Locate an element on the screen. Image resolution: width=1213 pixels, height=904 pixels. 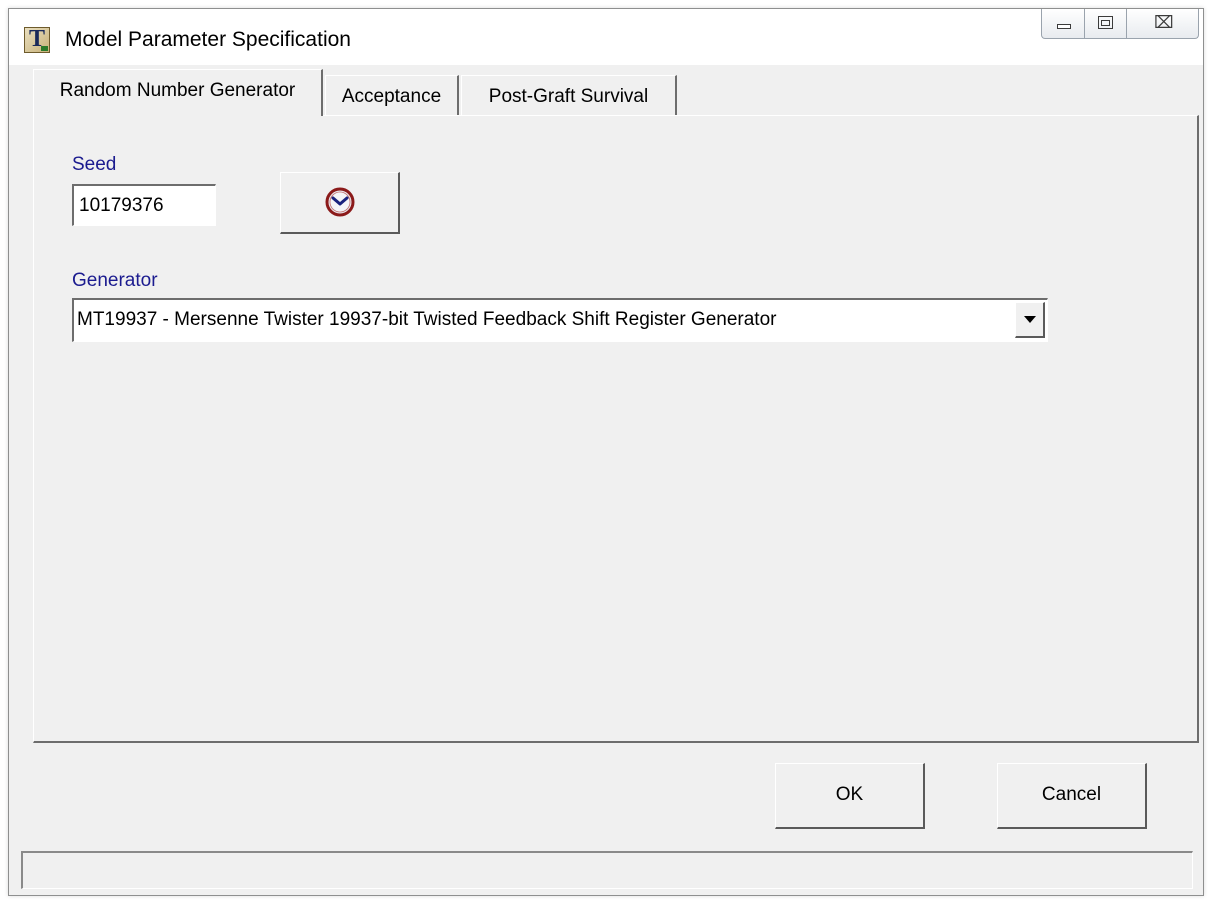
window-title: Model Parameter Specification is located at coordinates (208, 39).